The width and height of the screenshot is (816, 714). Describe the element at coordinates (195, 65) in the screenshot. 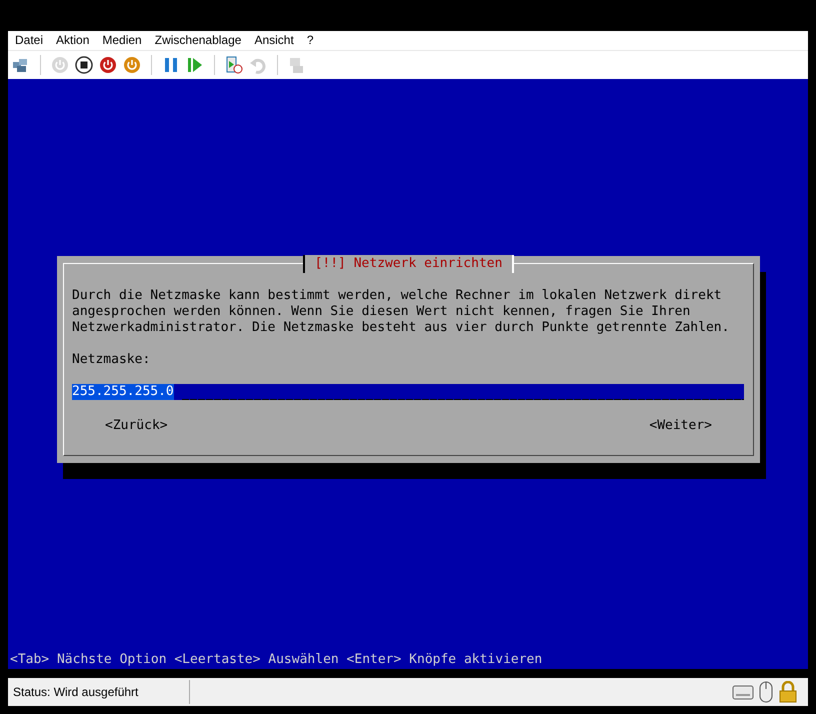

I see `play-icon` at that location.